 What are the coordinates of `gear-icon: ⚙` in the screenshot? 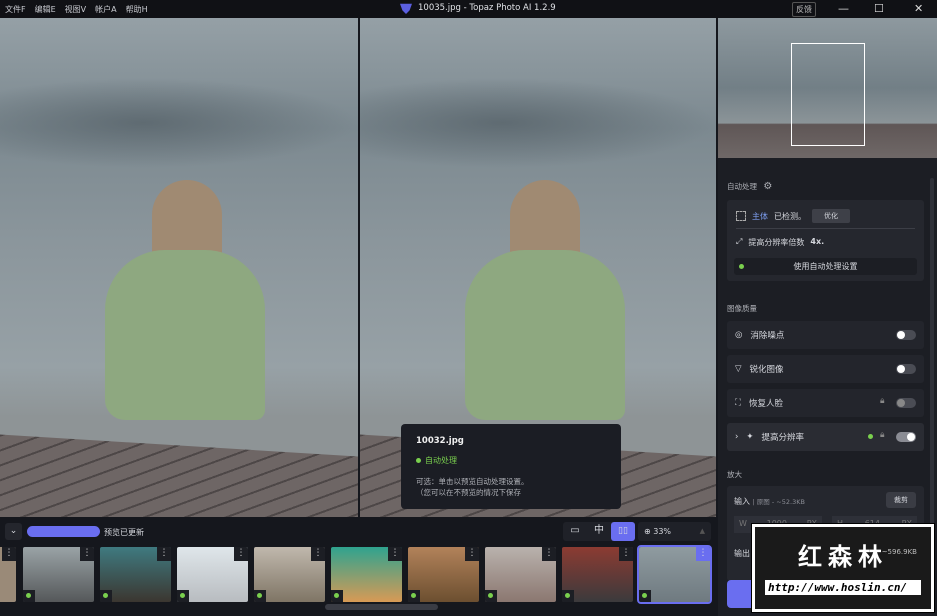 It's located at (767, 186).